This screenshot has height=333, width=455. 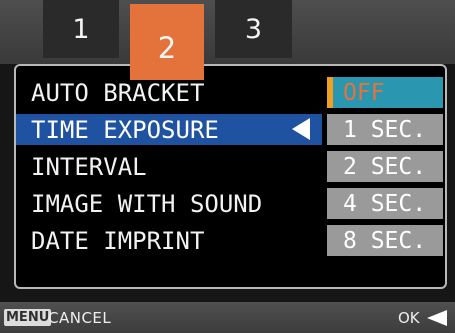 I want to click on menu-item-label: TIME EXPOSURE, so click(x=125, y=129).